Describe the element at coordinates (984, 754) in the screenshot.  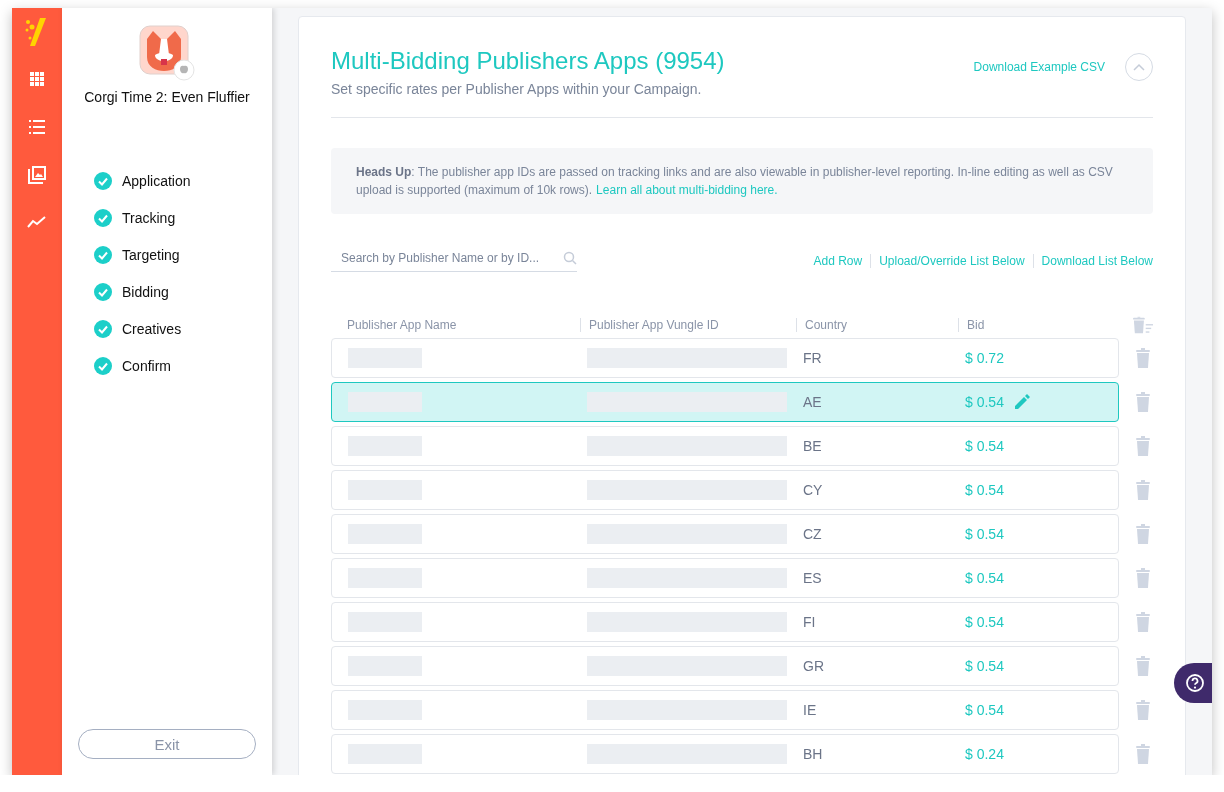
I see `bid-cell: $ 0.24` at that location.